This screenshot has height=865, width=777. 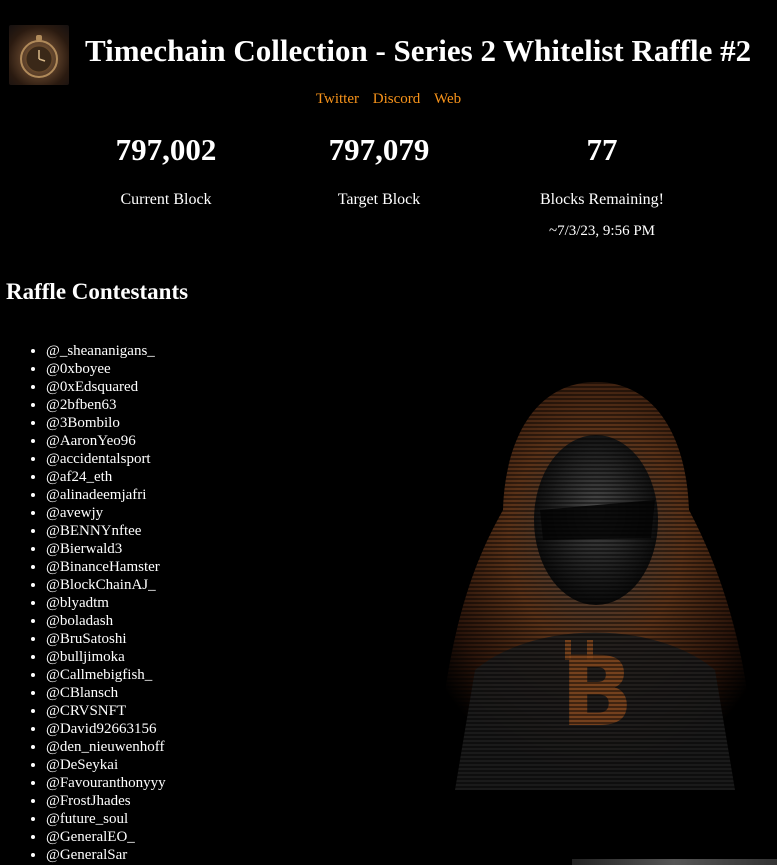 What do you see at coordinates (447, 99) in the screenshot?
I see `web-link: Web` at bounding box center [447, 99].